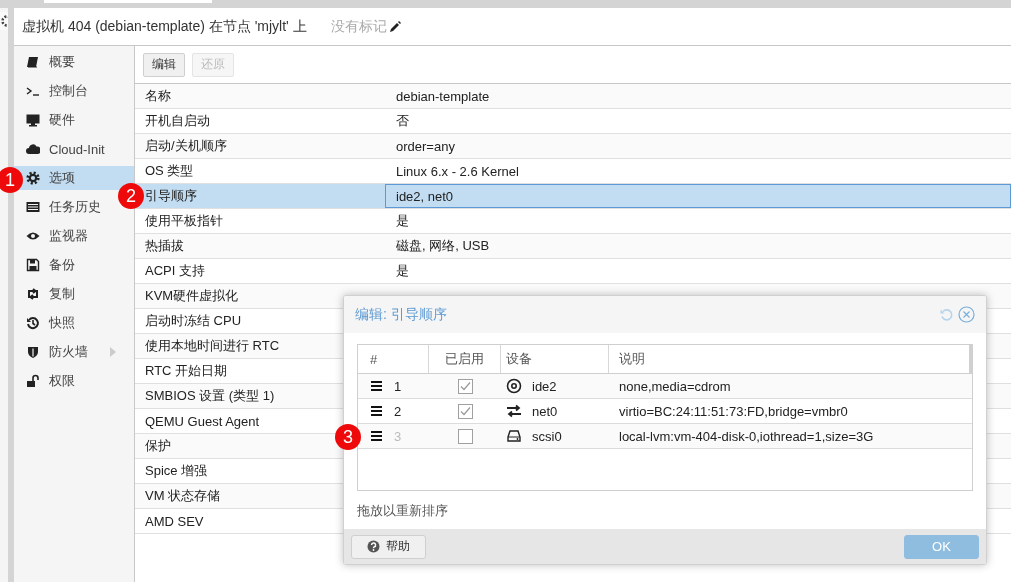 Image resolution: width=1011 pixels, height=582 pixels. I want to click on sidebar-item: 选项, so click(74, 178).